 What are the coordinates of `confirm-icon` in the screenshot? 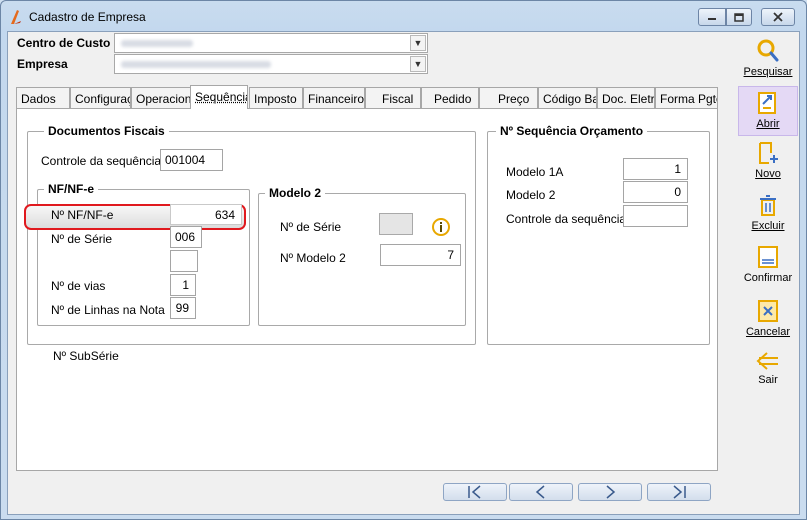 It's located at (768, 257).